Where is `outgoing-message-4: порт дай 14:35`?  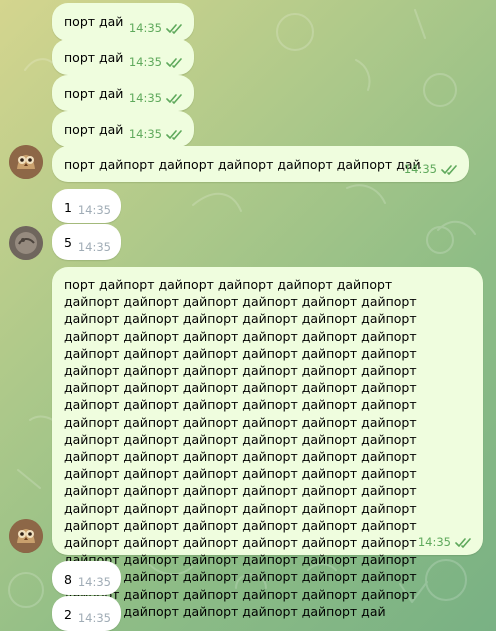 outgoing-message-4: порт дай 14:35 is located at coordinates (123, 129).